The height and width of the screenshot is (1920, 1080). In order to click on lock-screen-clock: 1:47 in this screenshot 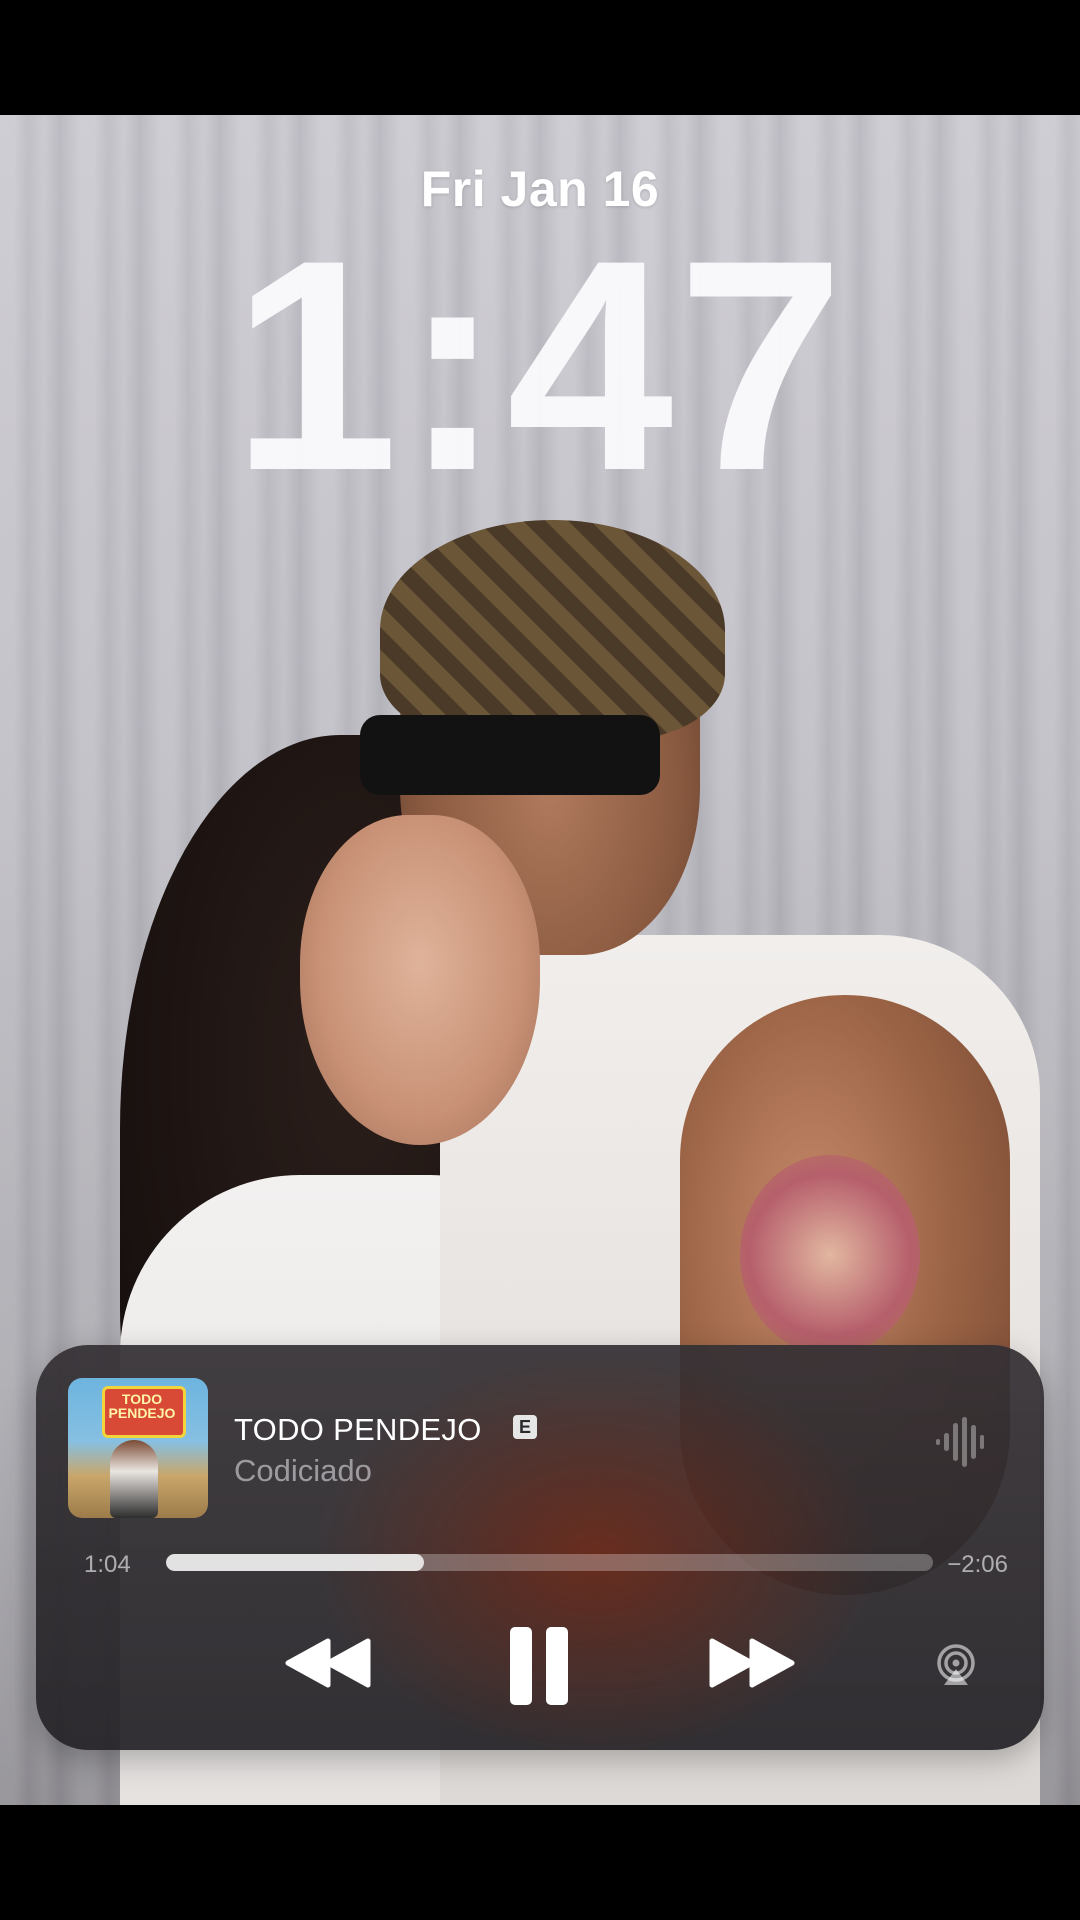, I will do `click(540, 365)`.